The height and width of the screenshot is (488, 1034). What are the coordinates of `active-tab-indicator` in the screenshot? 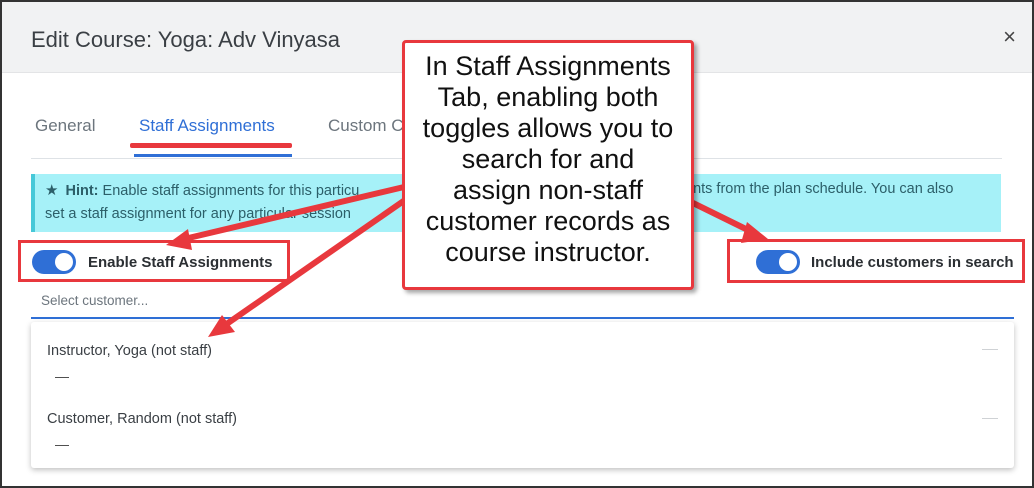 It's located at (213, 155).